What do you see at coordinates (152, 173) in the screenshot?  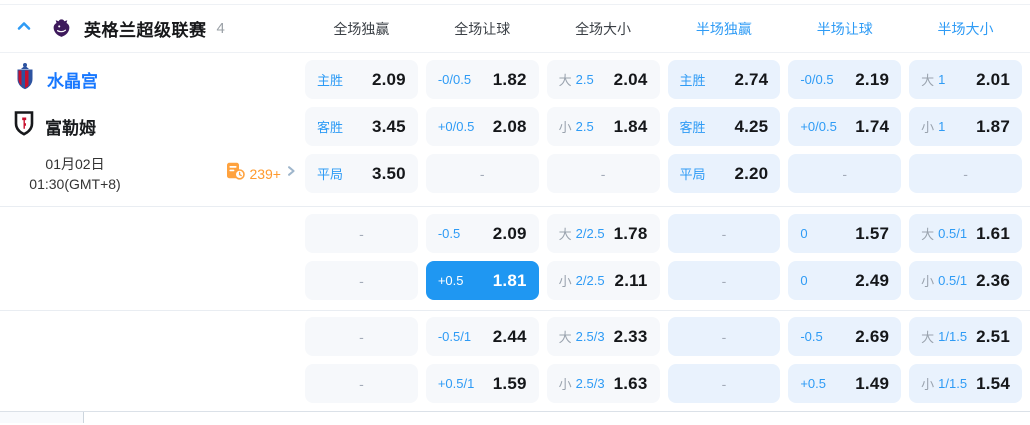 I see `match-meta-row: 01月02日 01:30(GMT+8) 239+` at bounding box center [152, 173].